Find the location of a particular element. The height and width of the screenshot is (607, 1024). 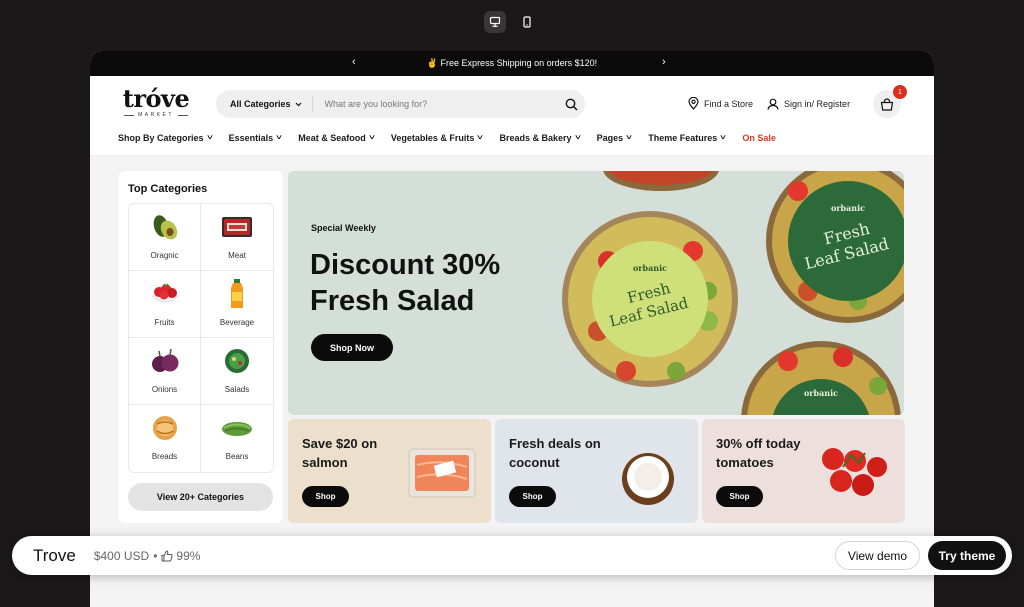

hero-title-line: Discount 30% is located at coordinates (405, 265).